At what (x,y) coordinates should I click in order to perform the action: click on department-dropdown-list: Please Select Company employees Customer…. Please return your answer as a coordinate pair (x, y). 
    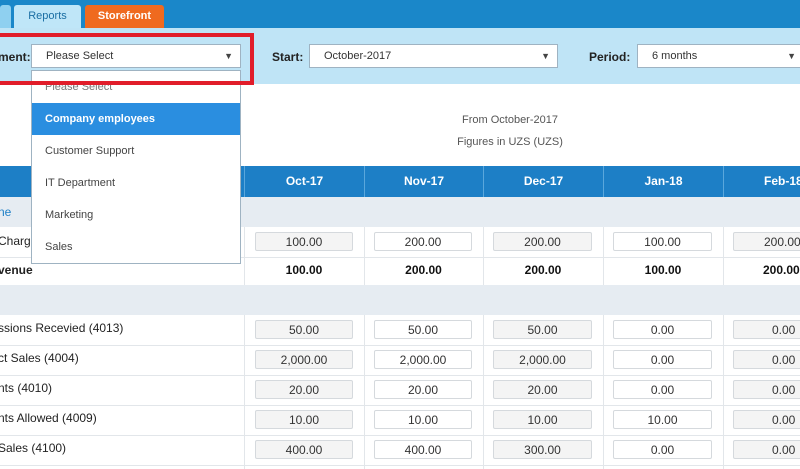
    Looking at the image, I should click on (136, 167).